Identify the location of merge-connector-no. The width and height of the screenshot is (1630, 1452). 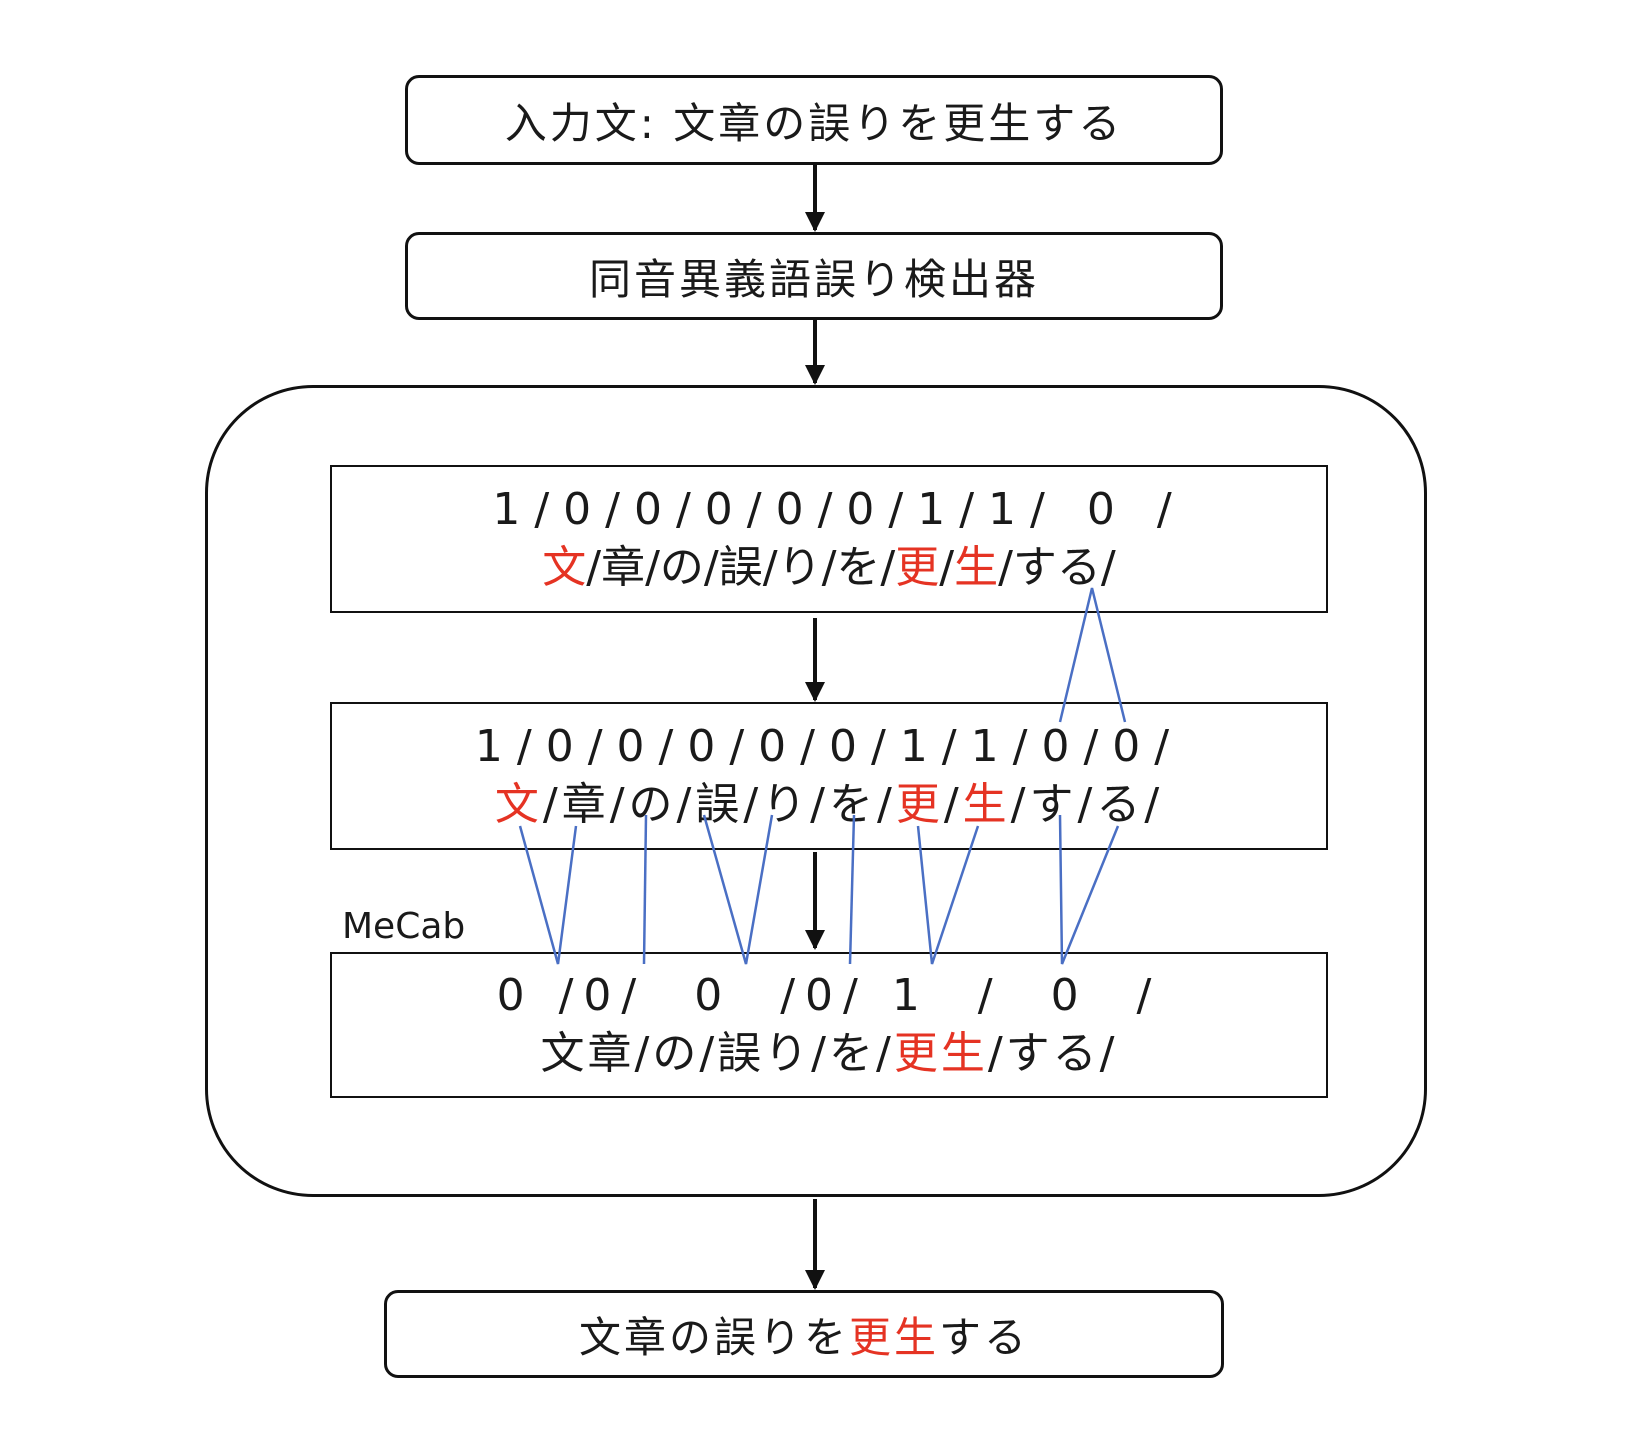
(645, 889).